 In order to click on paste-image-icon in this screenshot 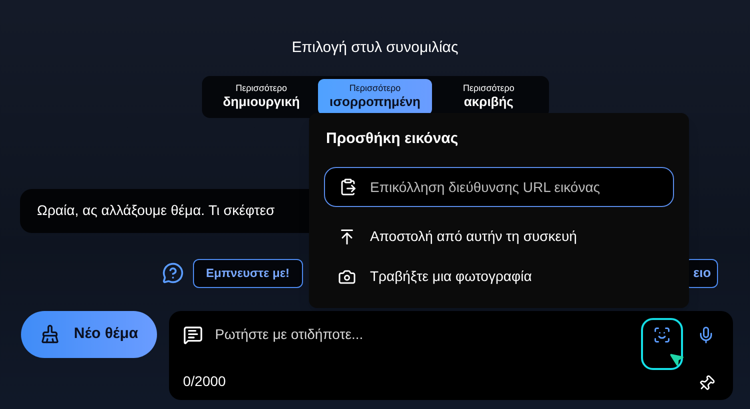, I will do `click(348, 187)`.